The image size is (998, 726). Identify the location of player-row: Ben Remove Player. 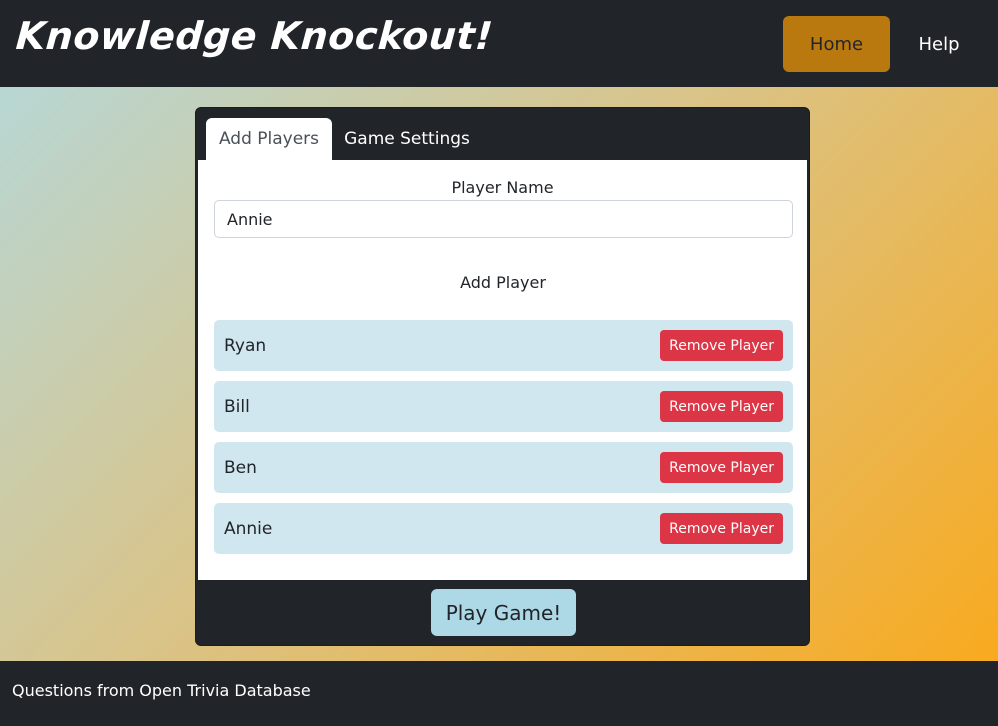
(503, 467).